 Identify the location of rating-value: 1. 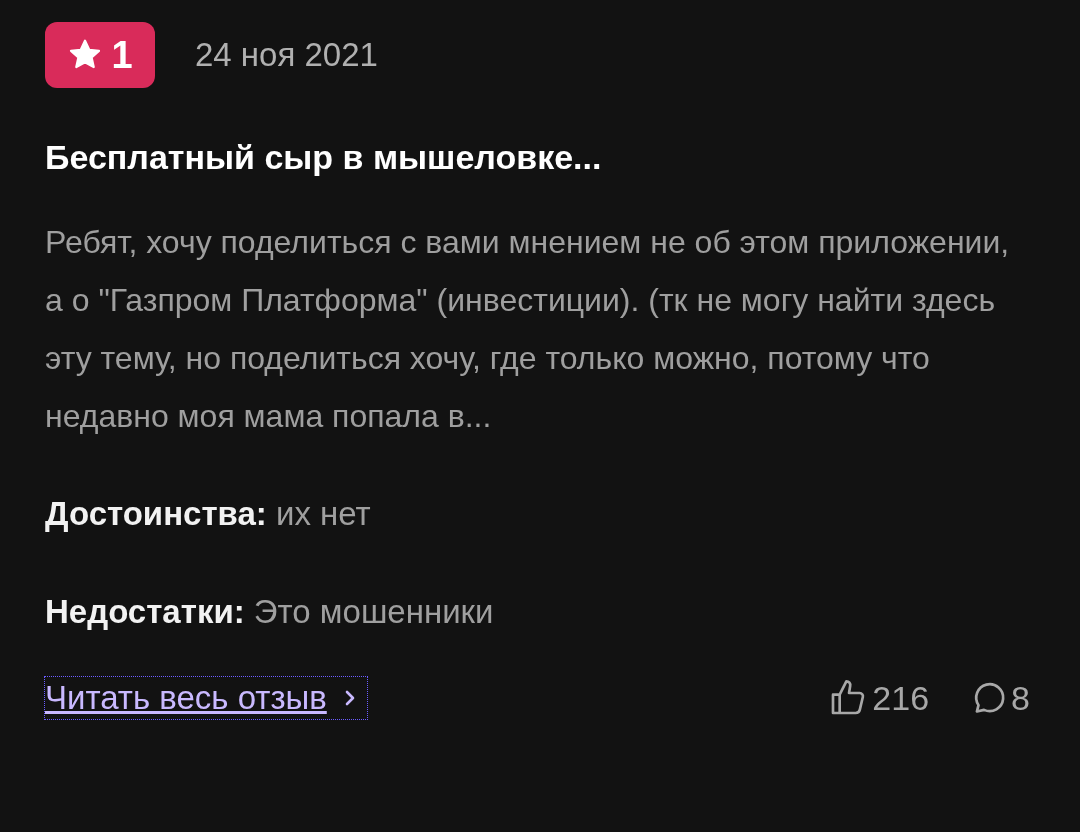
(122, 55).